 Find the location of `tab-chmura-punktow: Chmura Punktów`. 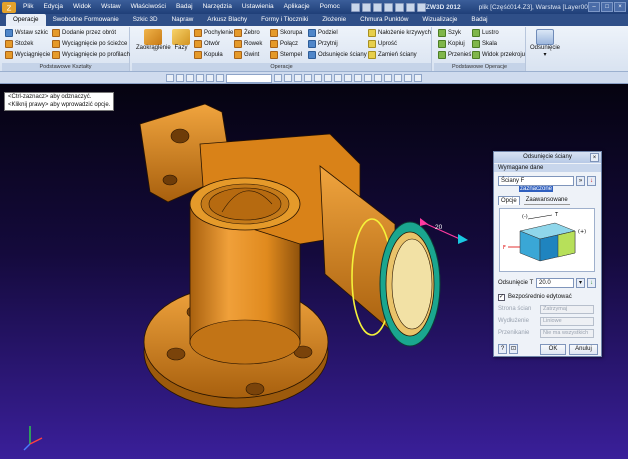

tab-chmura-punktow: Chmura Punktów is located at coordinates (384, 20).